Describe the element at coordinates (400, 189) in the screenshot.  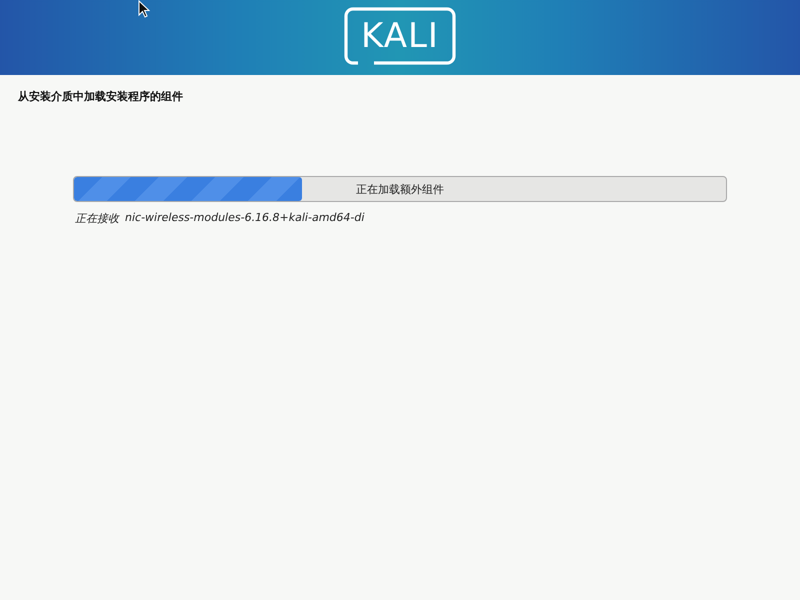
I see `progress-label: 正在加载额外组件` at that location.